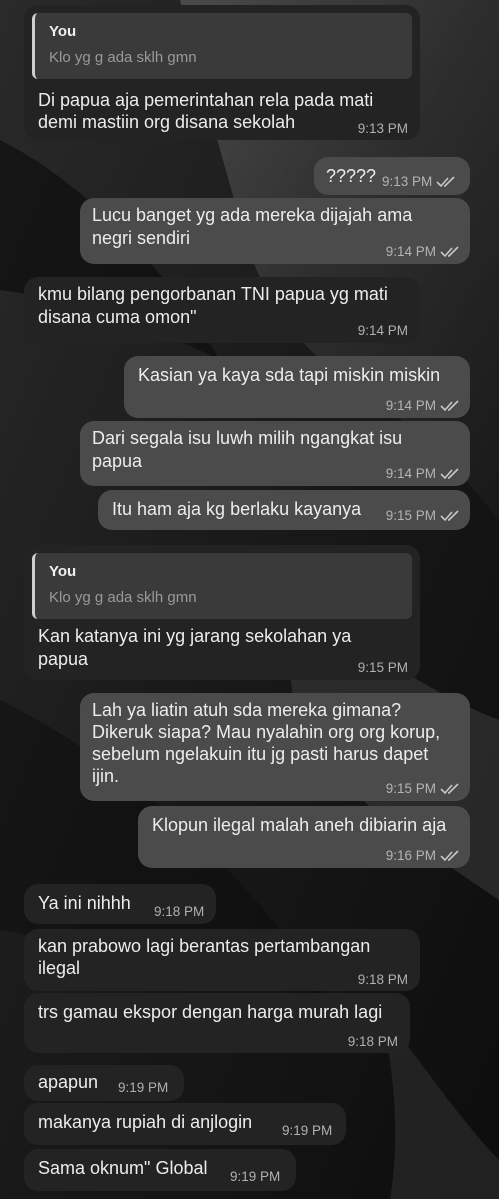  Describe the element at coordinates (59, 968) in the screenshot. I see `message-text-line: ilegal` at that location.